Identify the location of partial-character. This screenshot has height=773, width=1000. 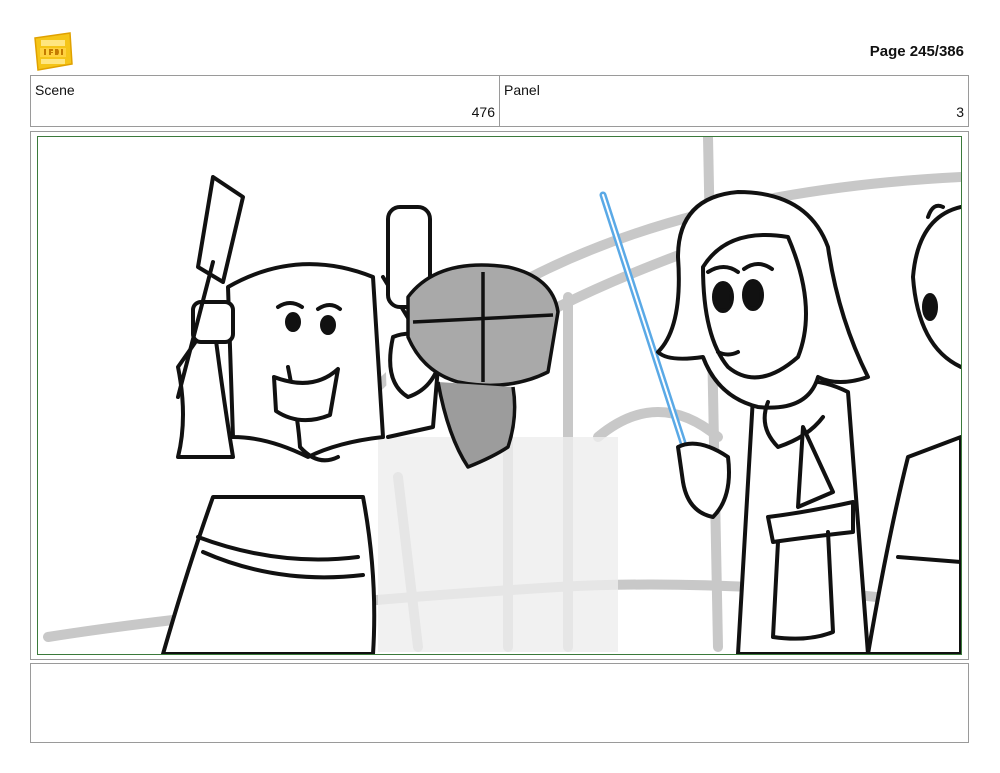
(913, 428).